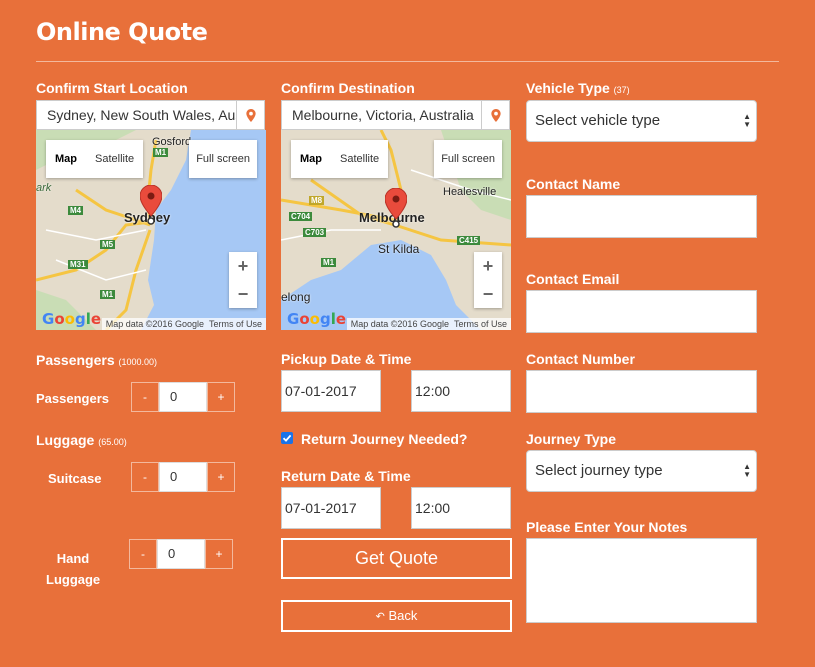 This screenshot has width=815, height=667. Describe the element at coordinates (641, 580) in the screenshot. I see `notes-textarea` at that location.